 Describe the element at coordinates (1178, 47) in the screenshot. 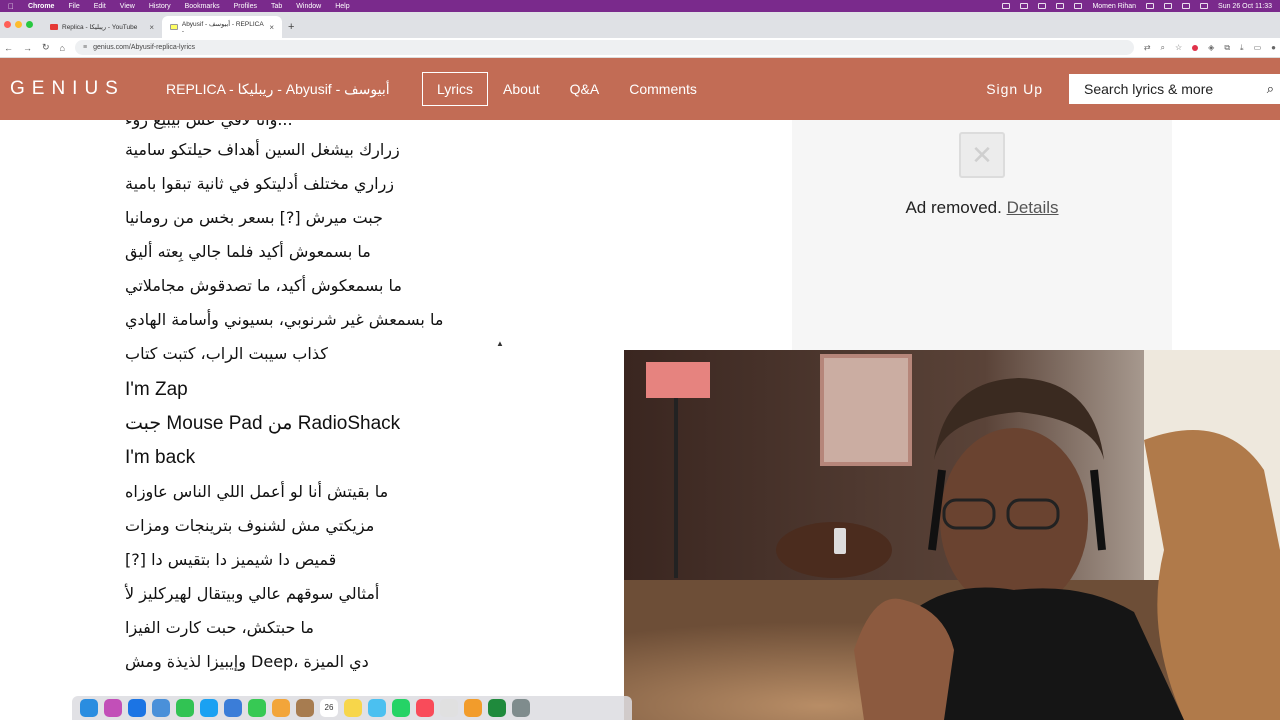

I see `bookmark-star-icon: ☆` at that location.